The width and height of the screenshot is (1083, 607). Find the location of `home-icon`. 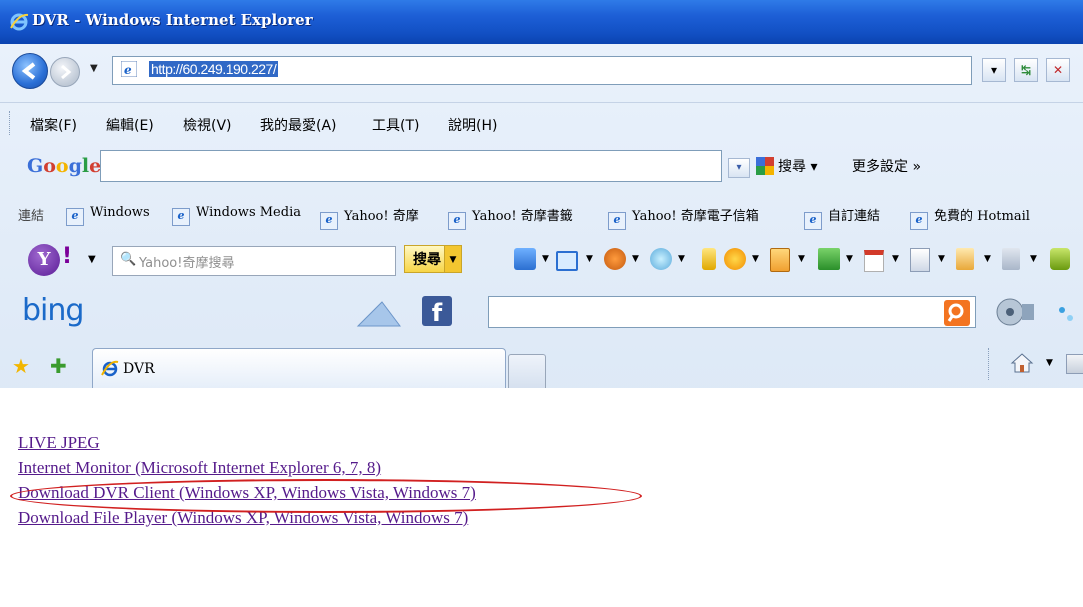

home-icon is located at coordinates (1022, 363).